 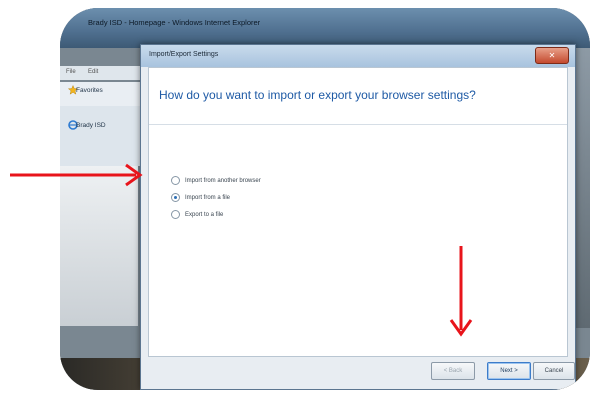 I want to click on next-button: Next >, so click(x=509, y=371).